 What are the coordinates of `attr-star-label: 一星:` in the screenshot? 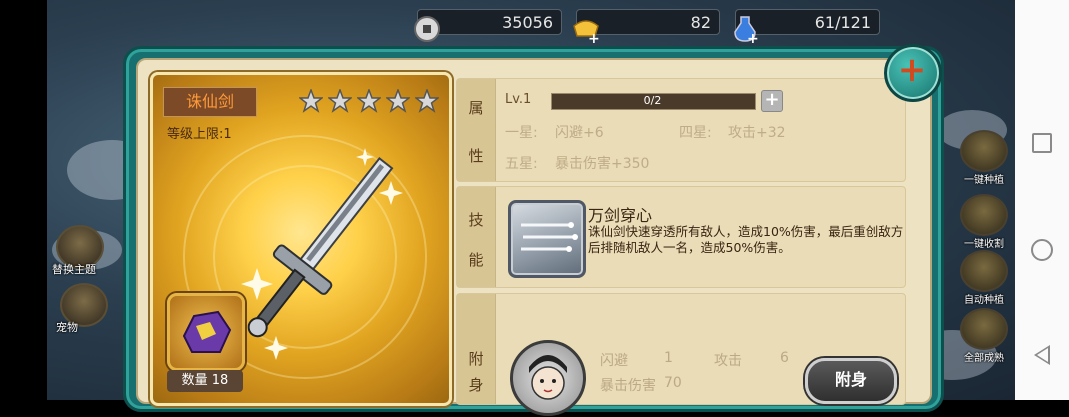 It's located at (521, 133).